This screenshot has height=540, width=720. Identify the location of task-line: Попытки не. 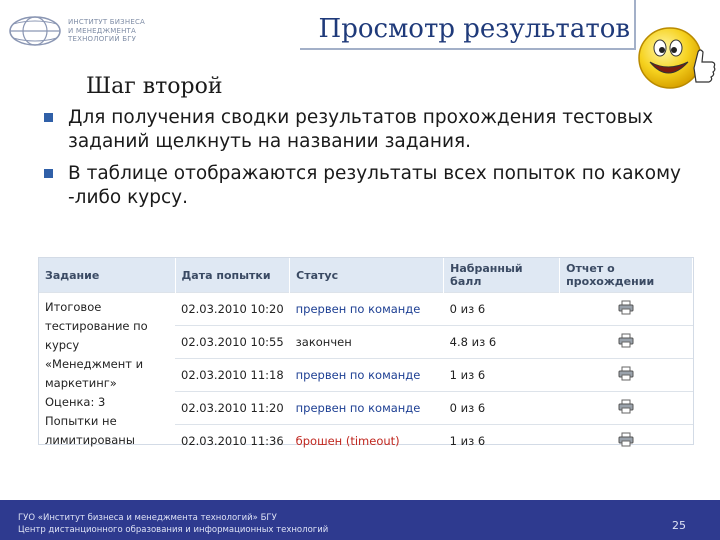
(81, 421).